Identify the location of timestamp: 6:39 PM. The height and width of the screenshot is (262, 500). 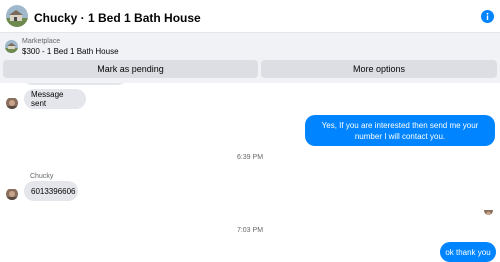
(250, 157).